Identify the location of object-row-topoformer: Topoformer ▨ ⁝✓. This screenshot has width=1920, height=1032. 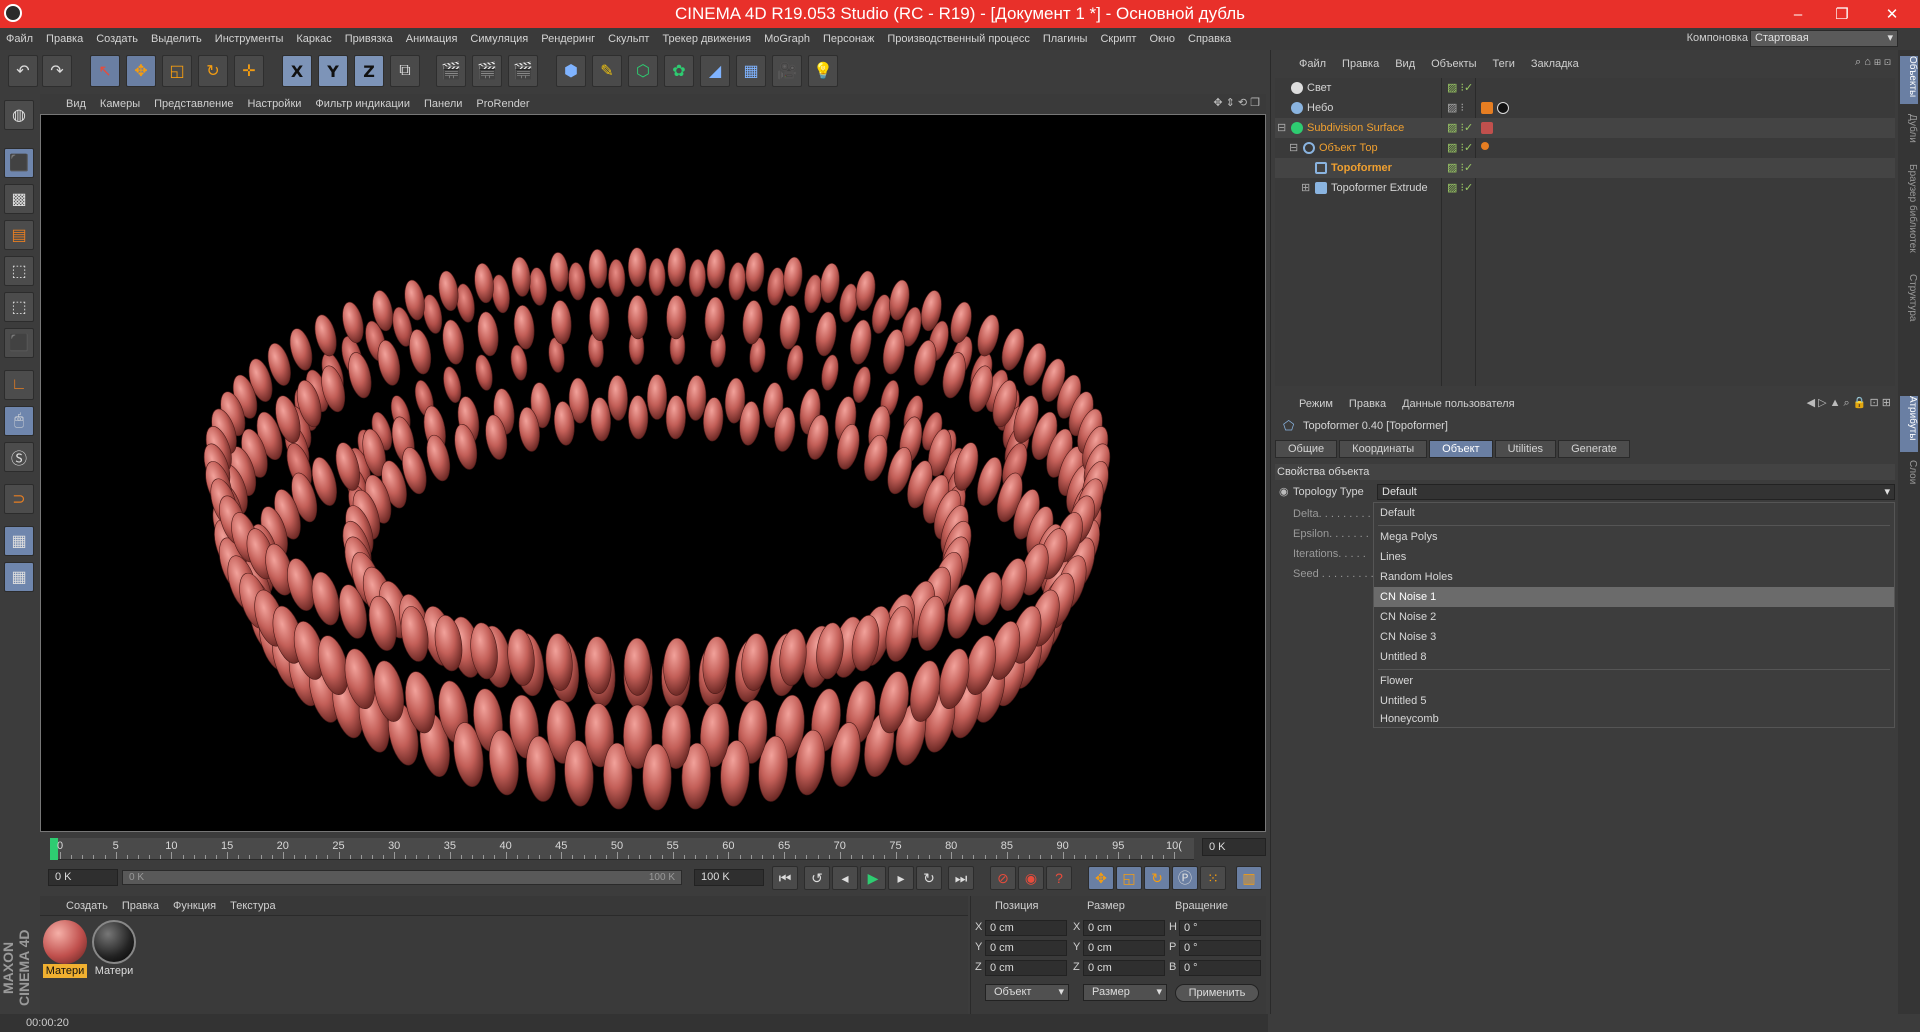
(1585, 168).